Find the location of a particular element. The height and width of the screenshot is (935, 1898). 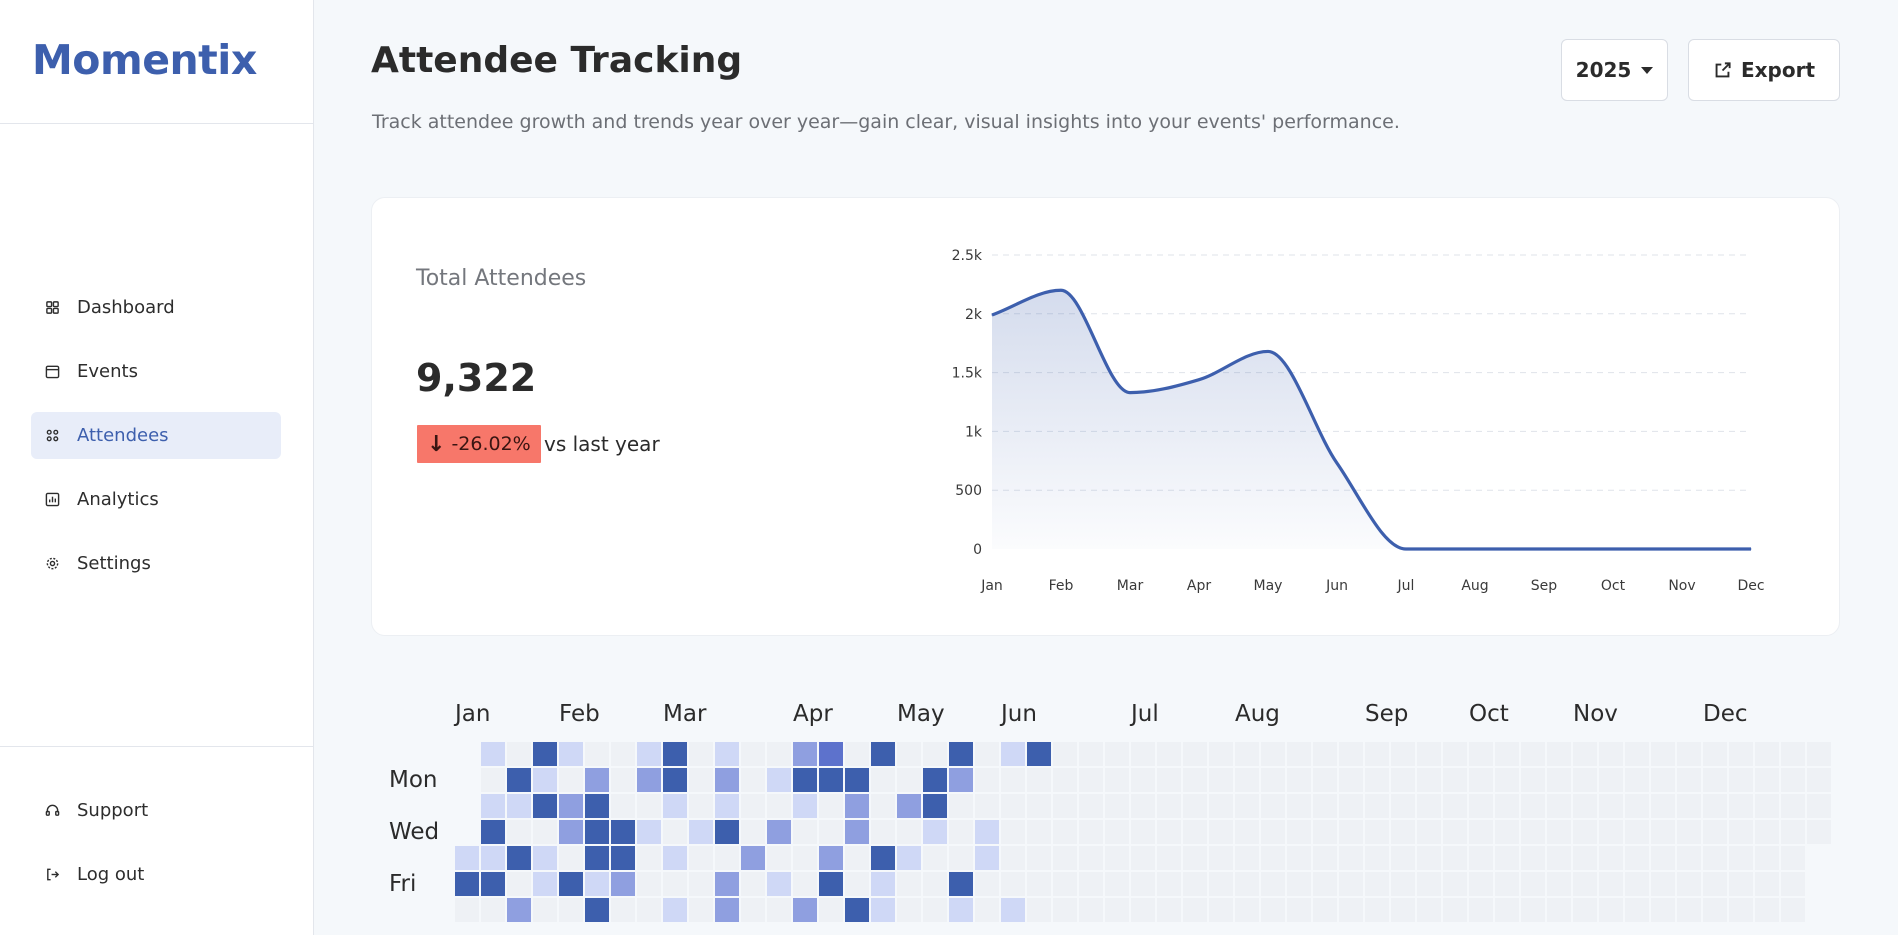

brand-logo: Momentix is located at coordinates (156, 62).